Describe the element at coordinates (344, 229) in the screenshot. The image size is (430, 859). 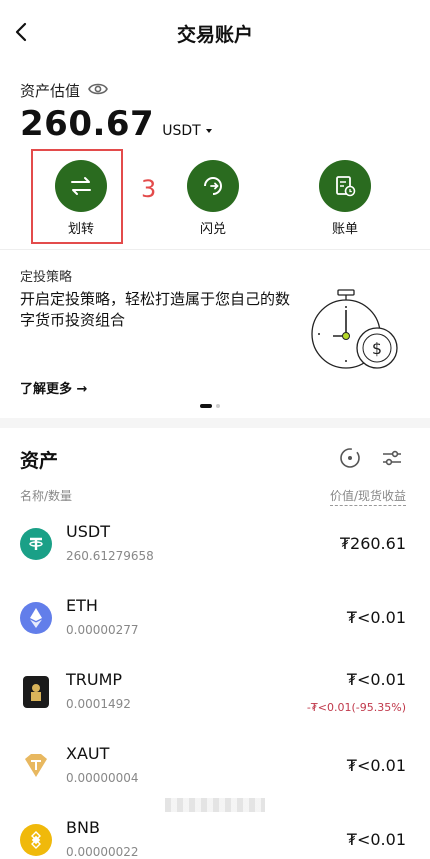
I see `bill-label: 账单` at that location.